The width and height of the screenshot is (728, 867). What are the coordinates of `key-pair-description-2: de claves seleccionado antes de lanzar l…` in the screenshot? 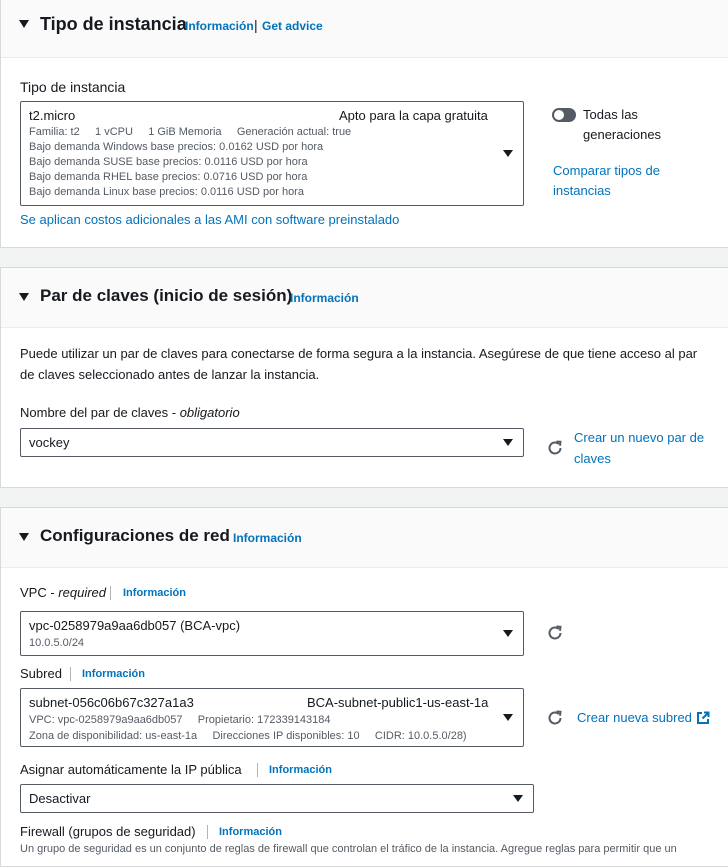 It's located at (170, 374).